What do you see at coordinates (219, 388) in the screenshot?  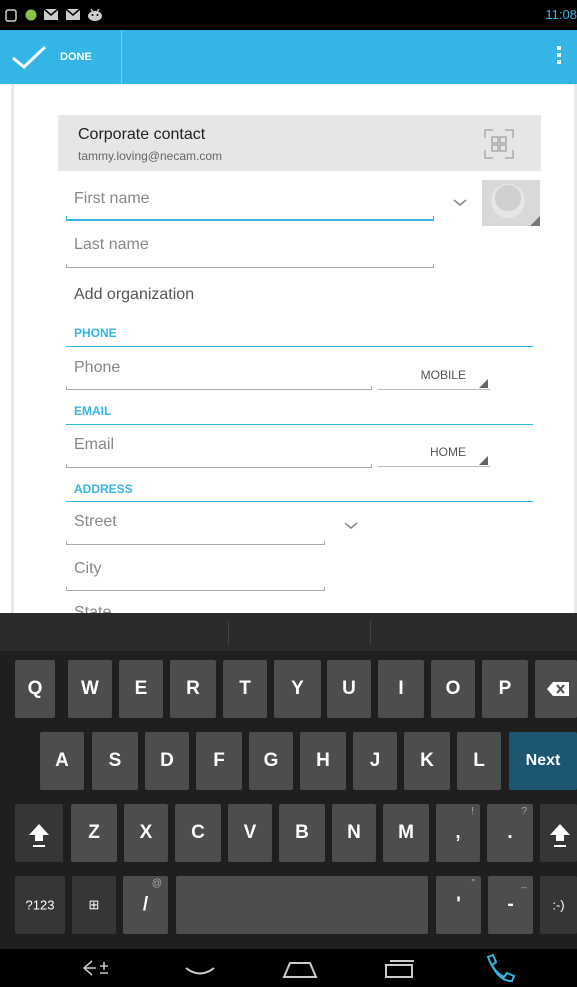 I see `phone-underline` at bounding box center [219, 388].